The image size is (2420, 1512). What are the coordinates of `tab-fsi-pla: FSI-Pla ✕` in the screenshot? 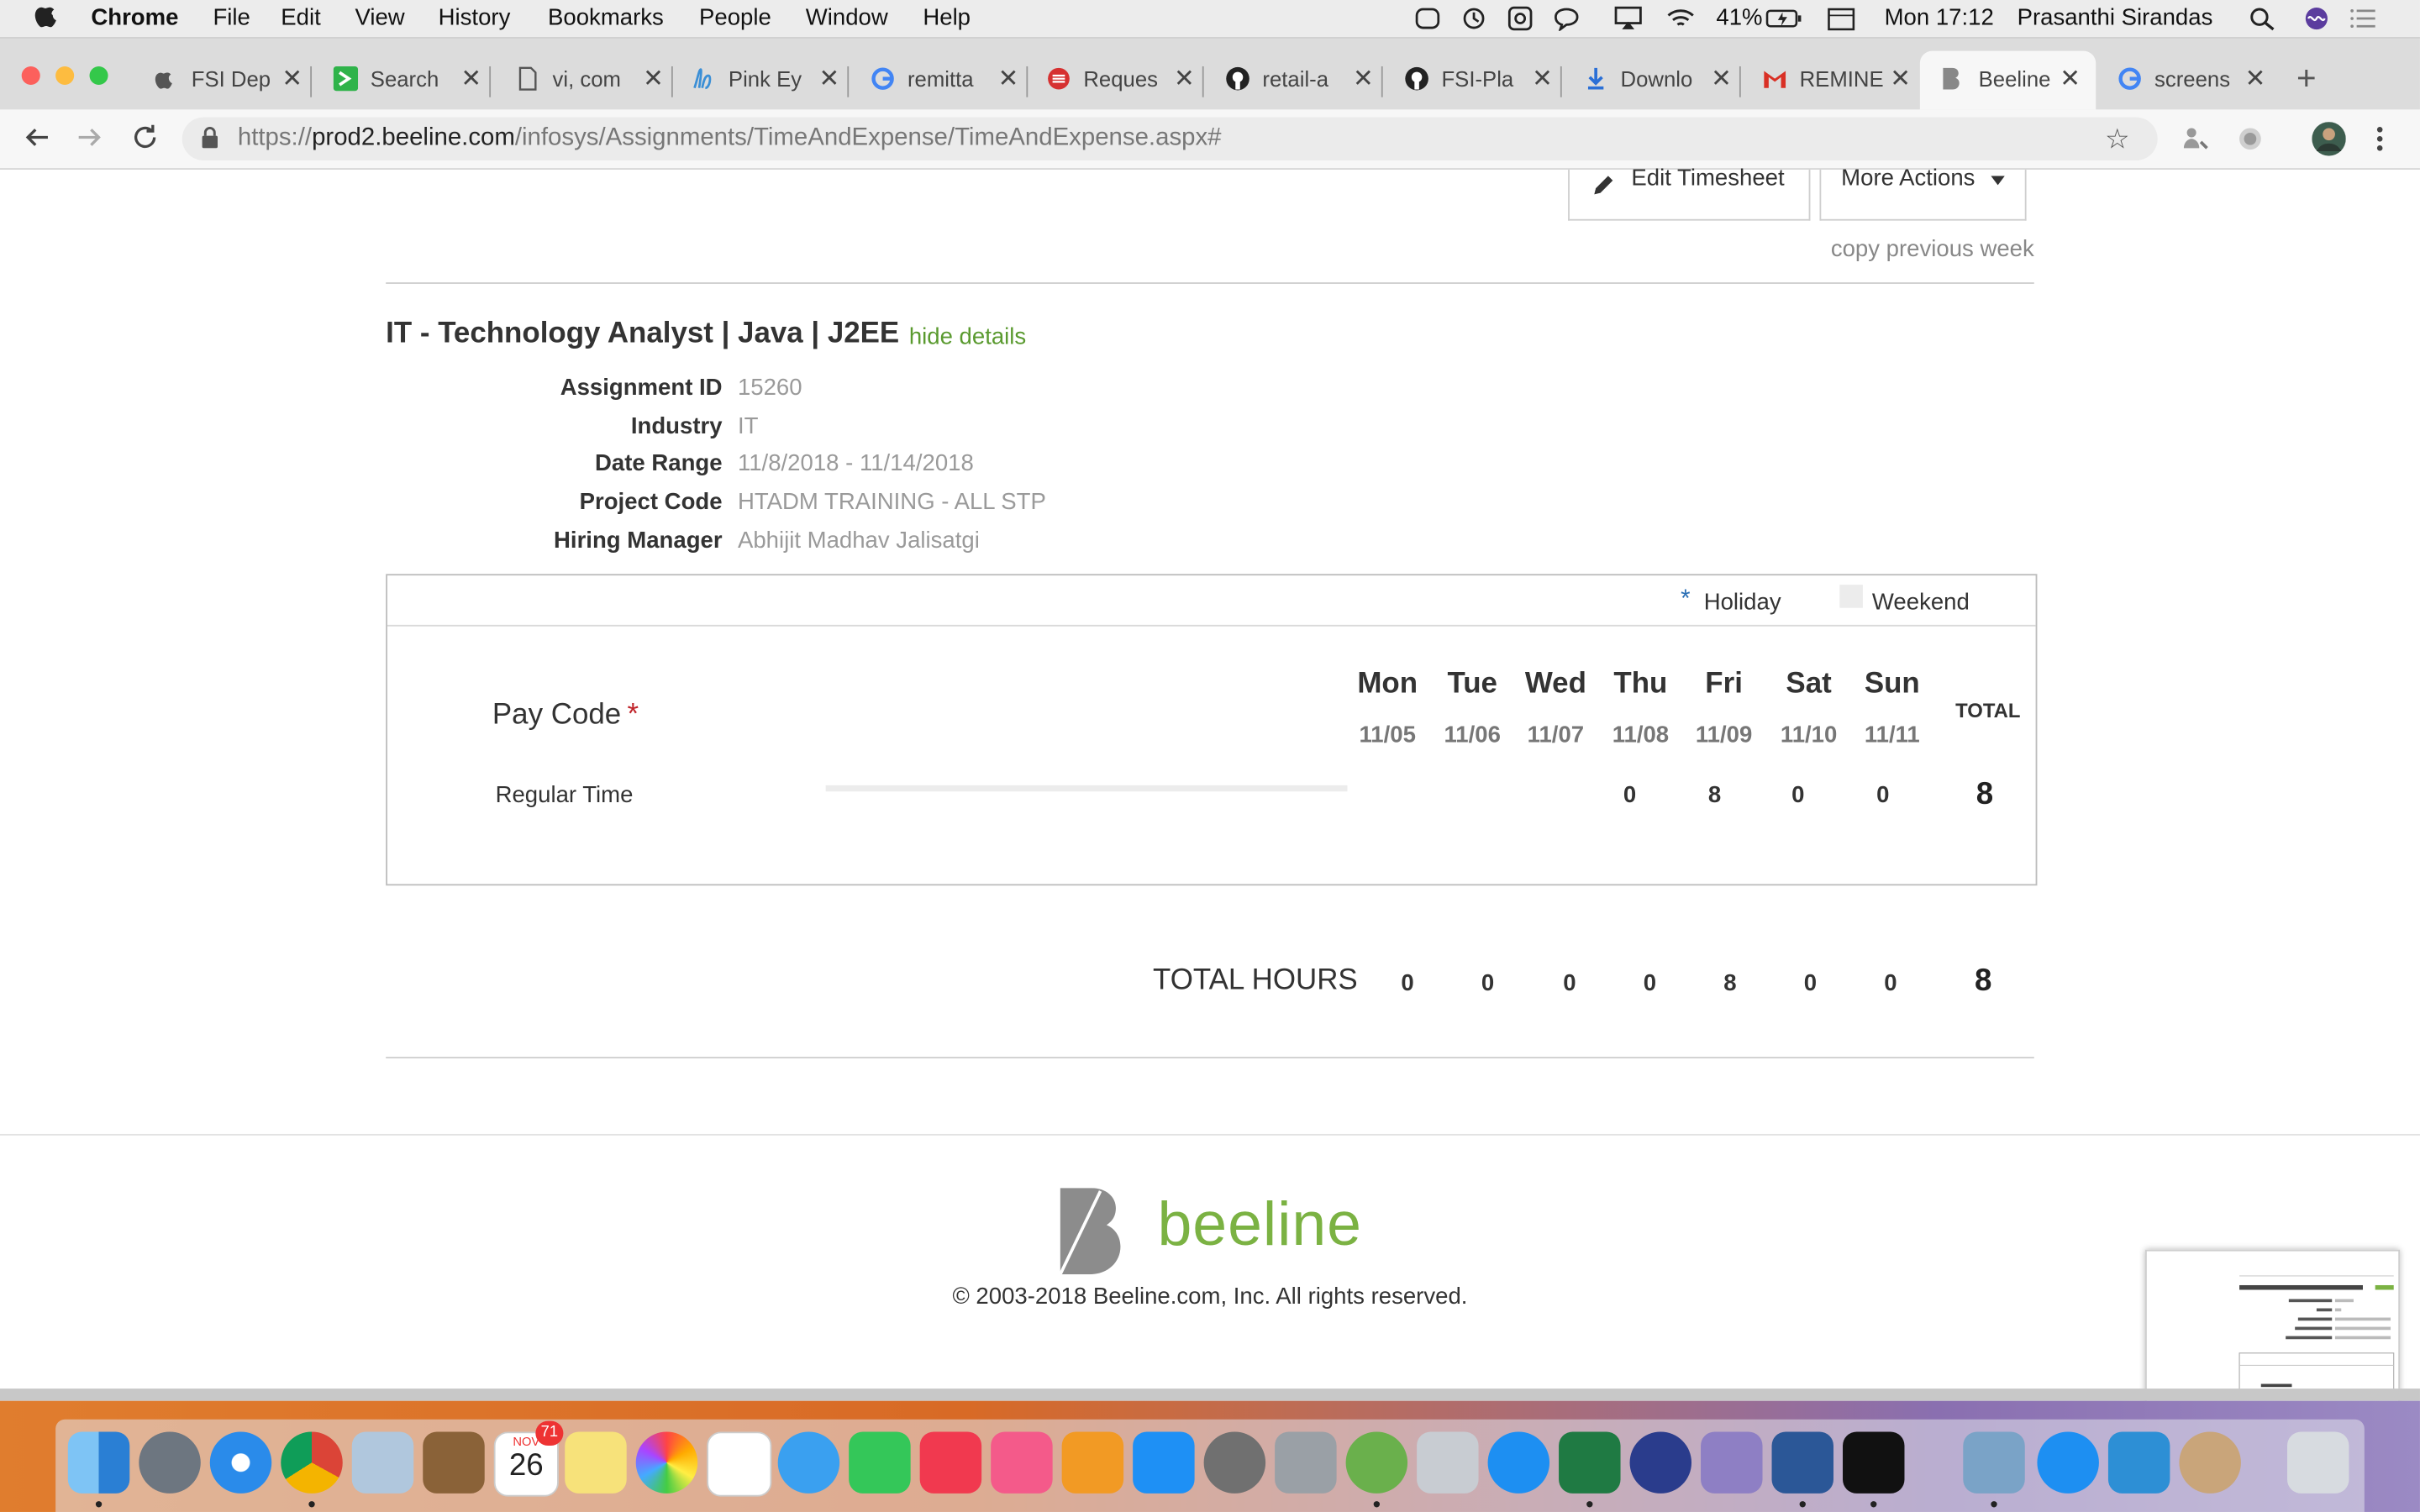 It's located at (1483, 80).